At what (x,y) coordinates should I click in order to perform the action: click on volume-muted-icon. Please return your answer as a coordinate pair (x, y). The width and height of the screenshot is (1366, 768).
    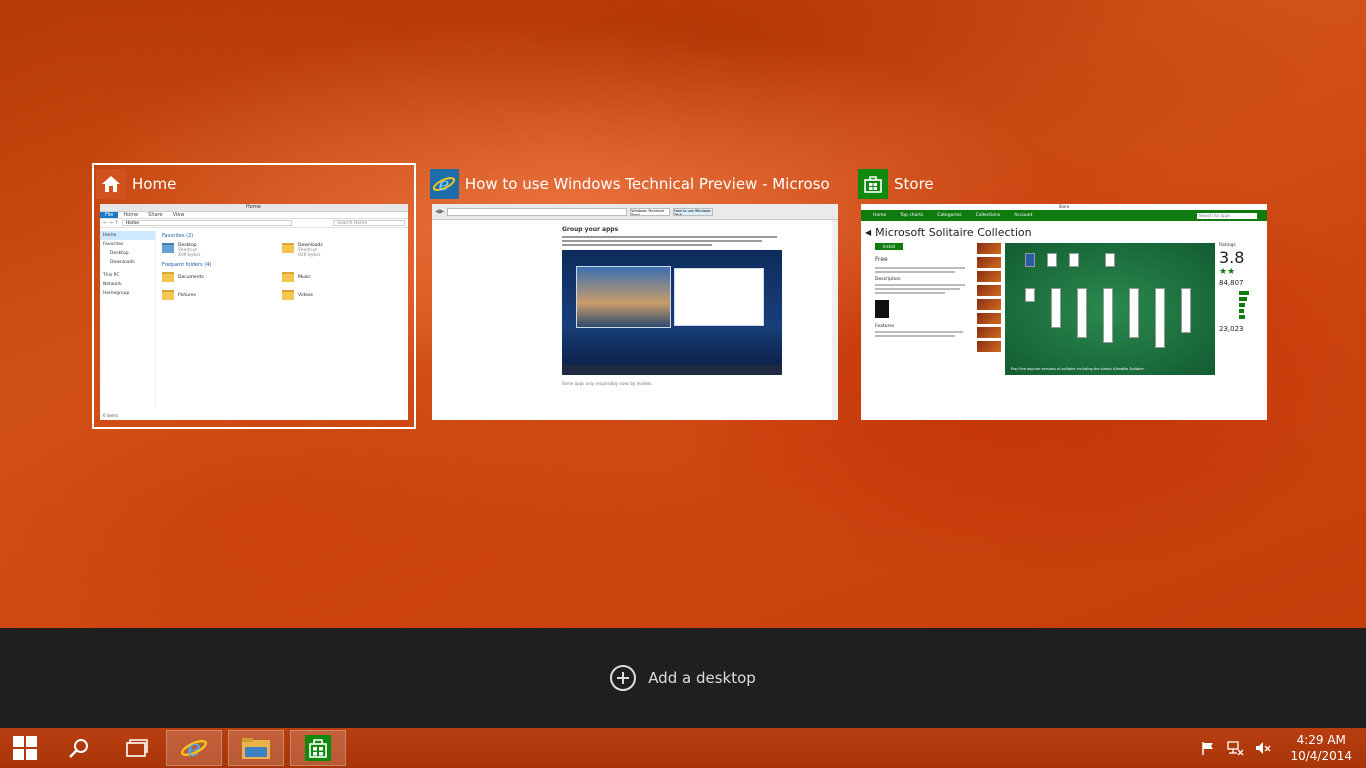
    Looking at the image, I should click on (1263, 748).